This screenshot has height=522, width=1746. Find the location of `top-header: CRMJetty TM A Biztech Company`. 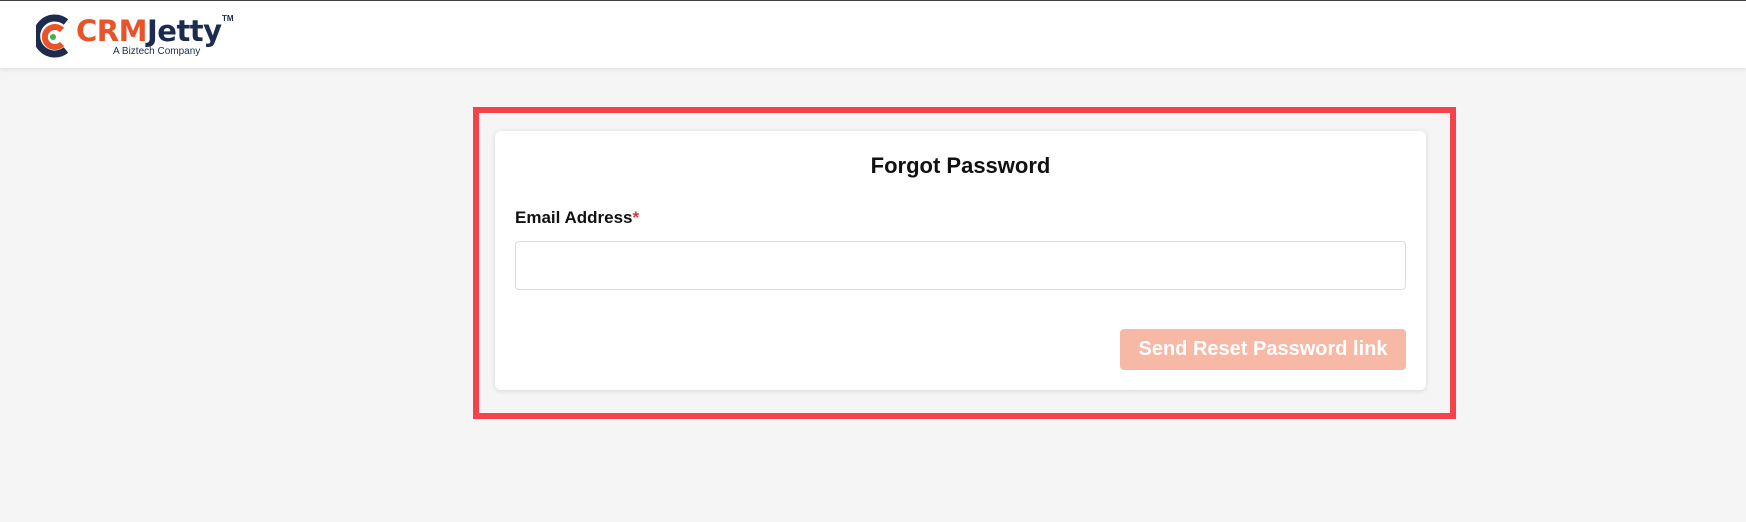

top-header: CRMJetty TM A Biztech Company is located at coordinates (873, 34).